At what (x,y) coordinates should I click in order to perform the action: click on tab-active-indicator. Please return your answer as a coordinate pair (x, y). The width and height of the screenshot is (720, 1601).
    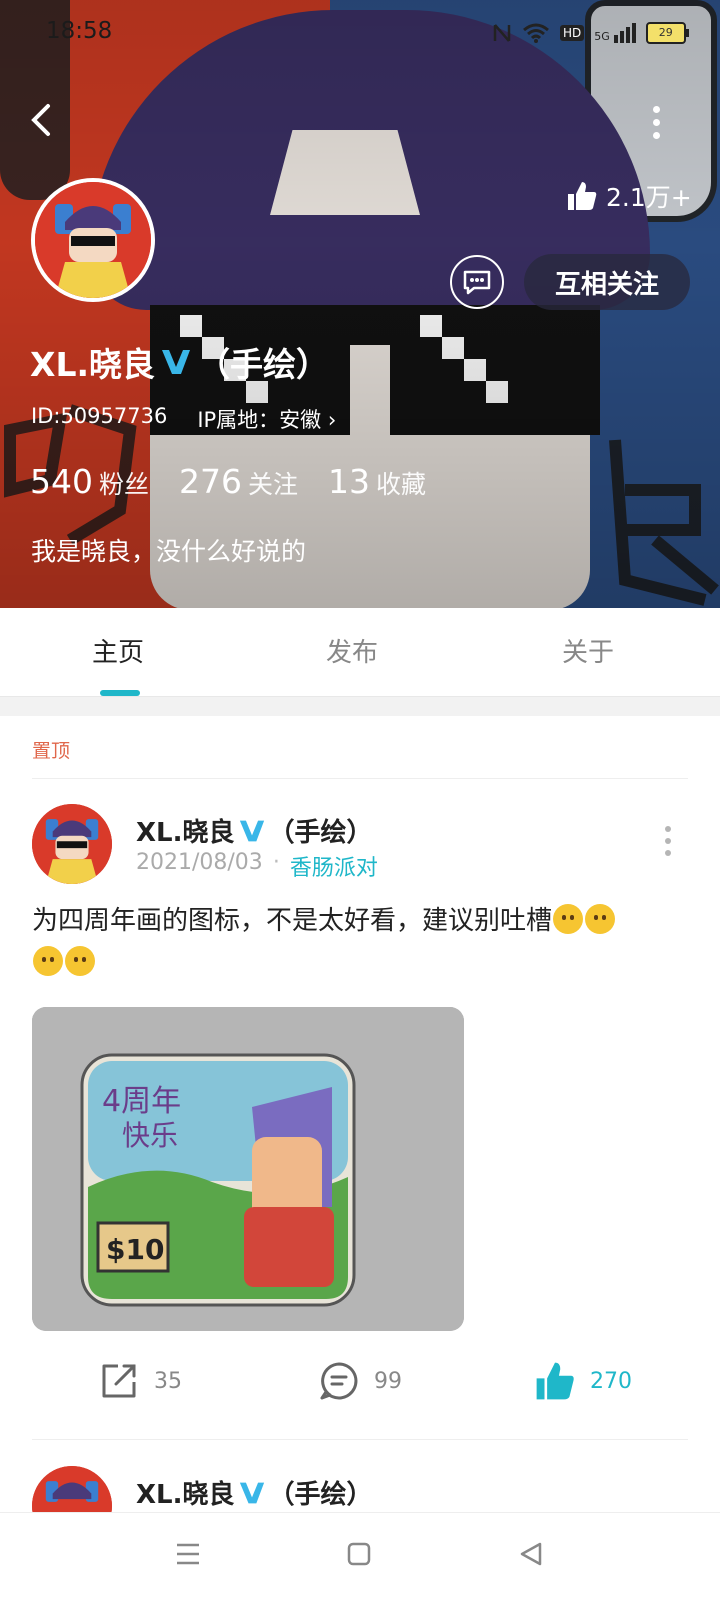
    Looking at the image, I should click on (120, 693).